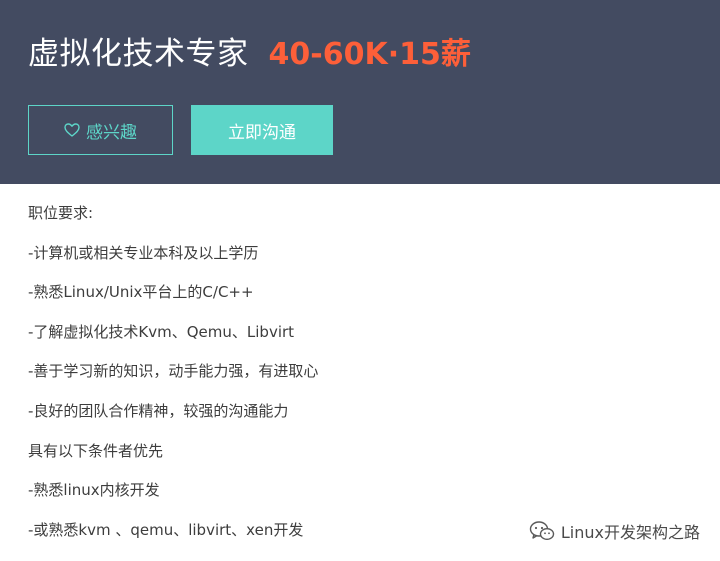  I want to click on interest-button-label: 感兴趣, so click(111, 132).